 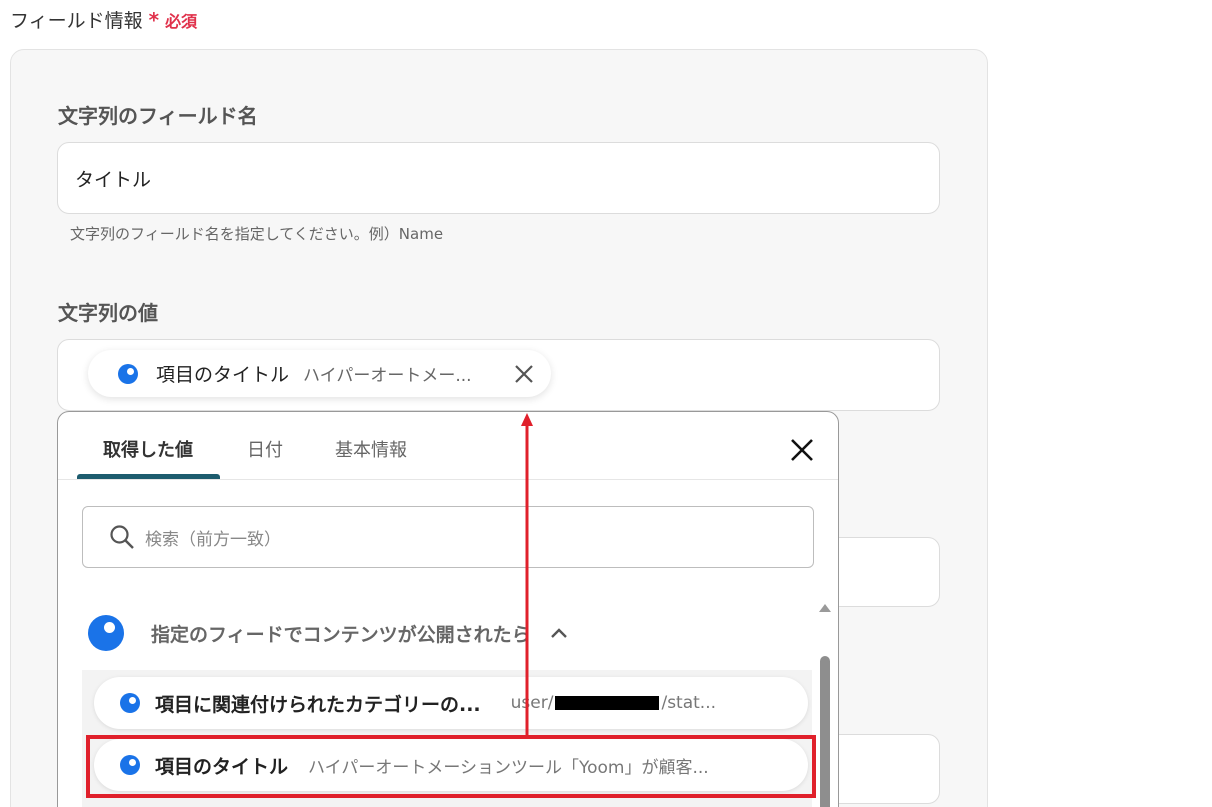 What do you see at coordinates (148, 476) in the screenshot?
I see `active-tab-indicator` at bounding box center [148, 476].